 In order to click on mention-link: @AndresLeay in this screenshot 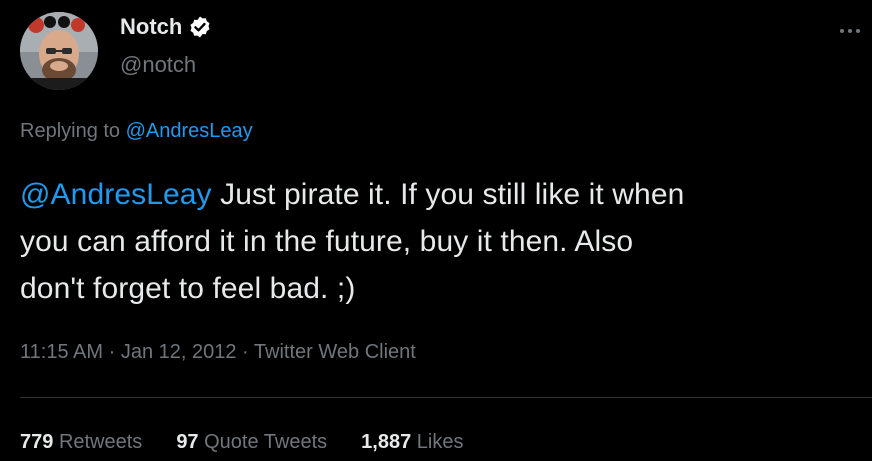, I will do `click(116, 194)`.